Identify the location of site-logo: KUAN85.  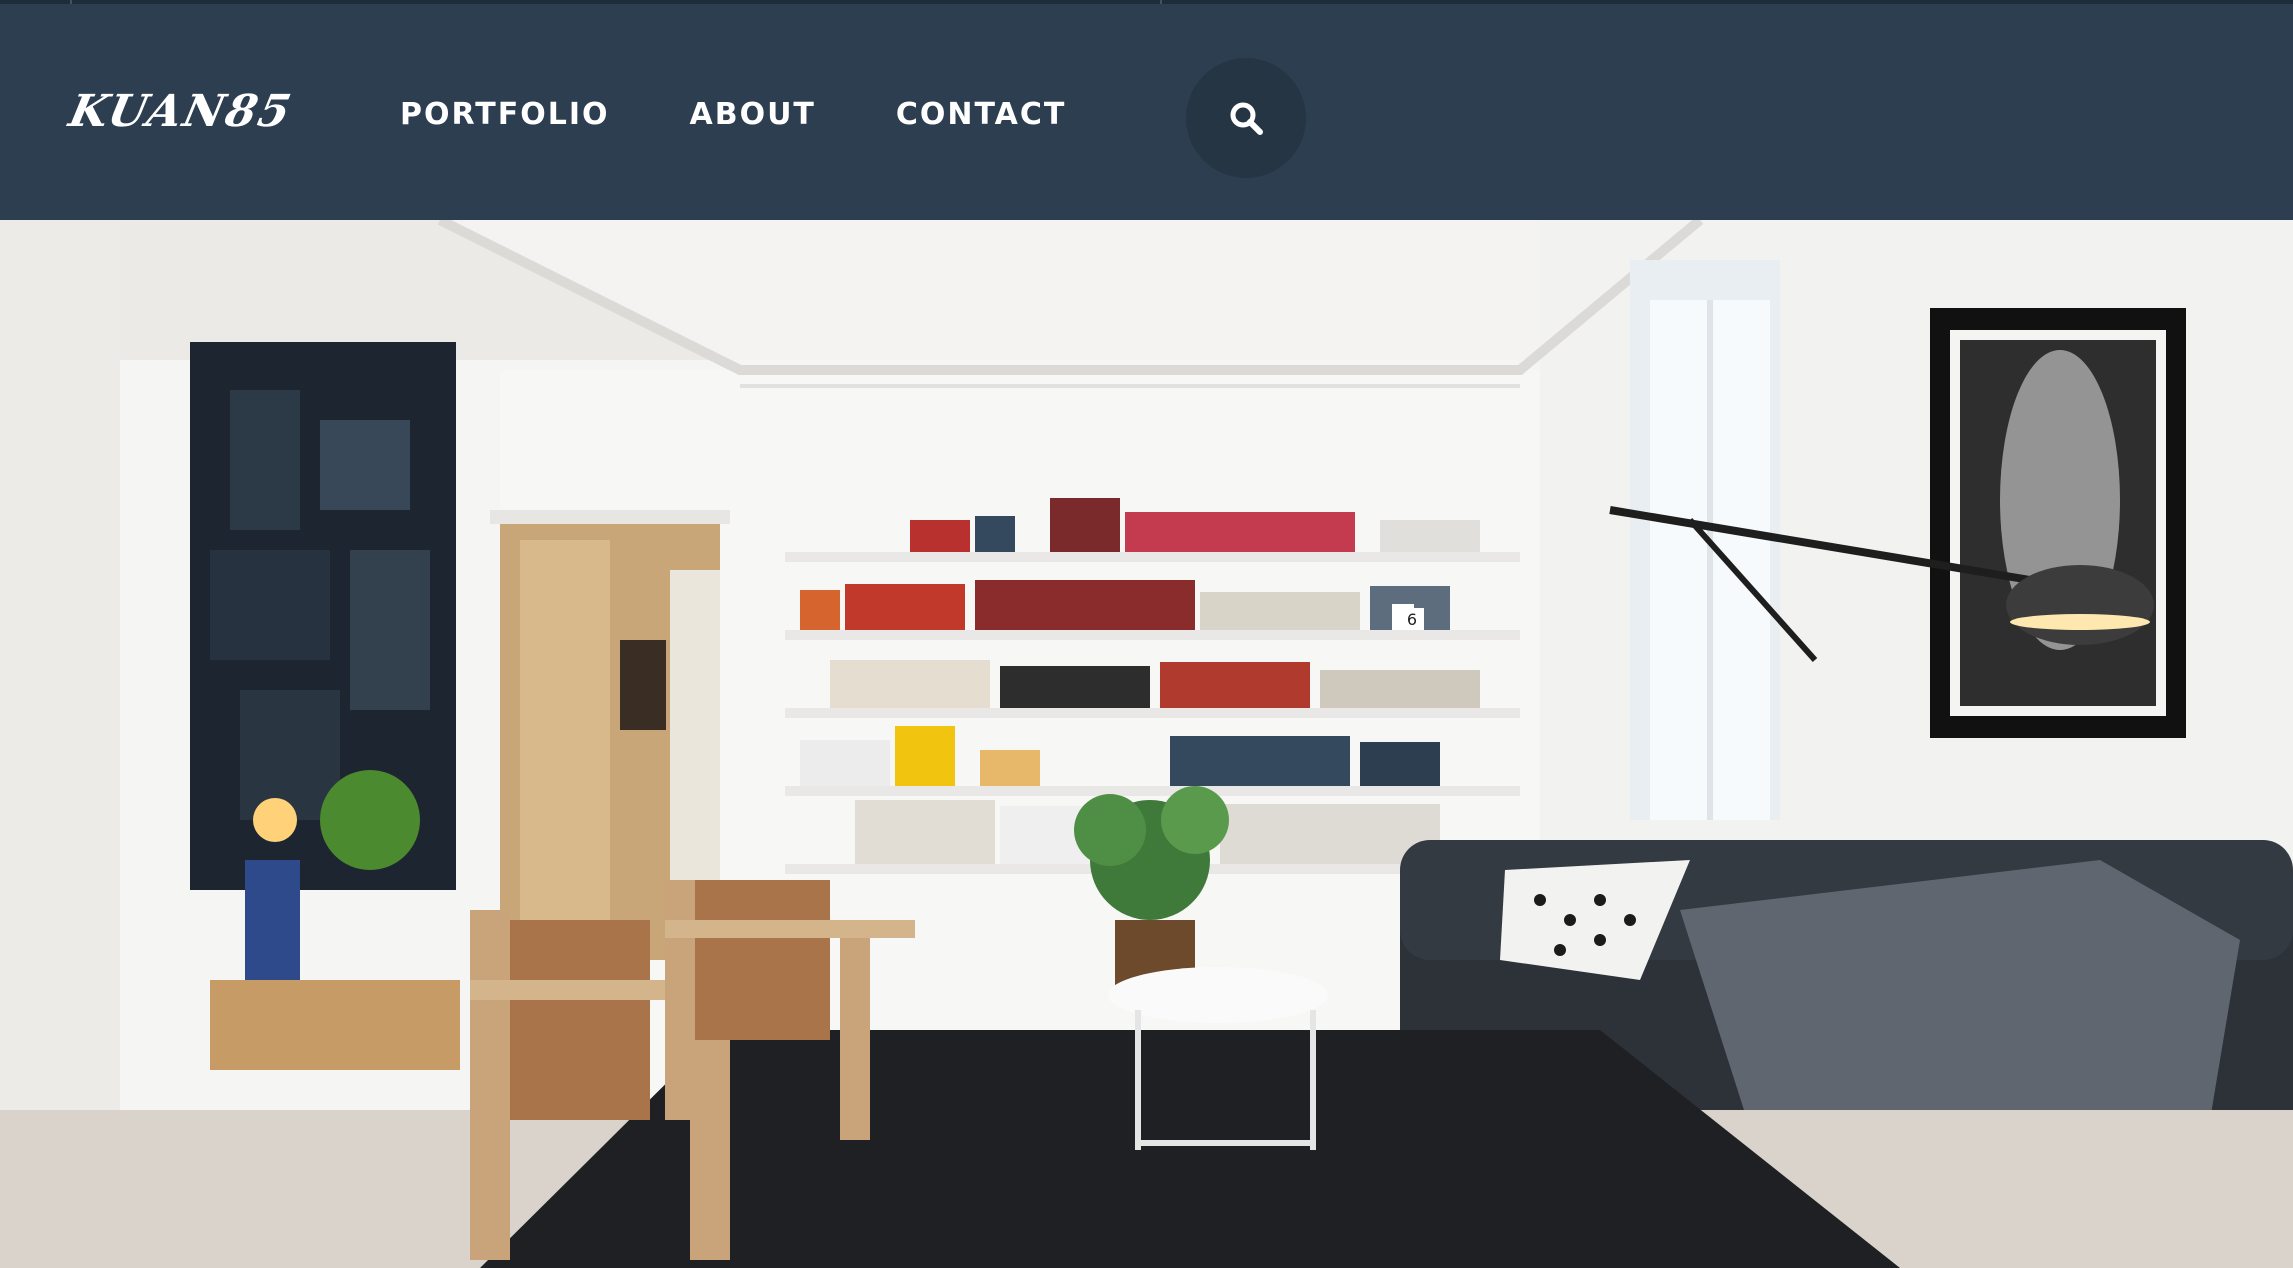
(181, 112).